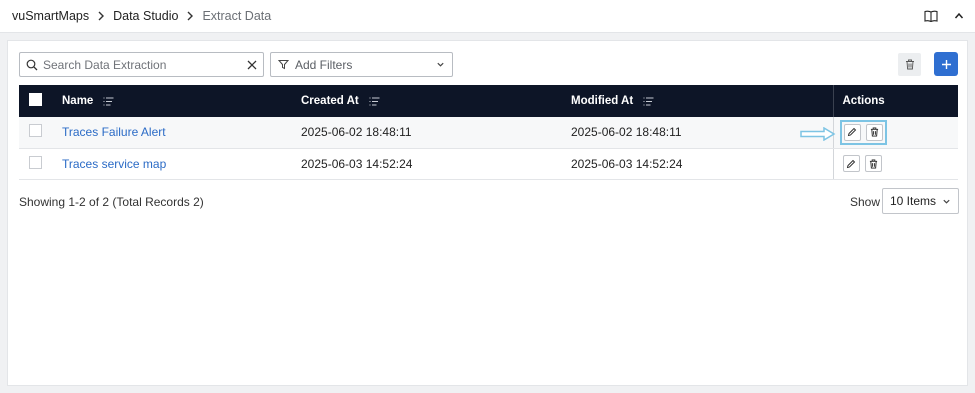 The image size is (975, 393). What do you see at coordinates (627, 163) in the screenshot?
I see `row-modified-at: 2025-06-03 14:52:24` at bounding box center [627, 163].